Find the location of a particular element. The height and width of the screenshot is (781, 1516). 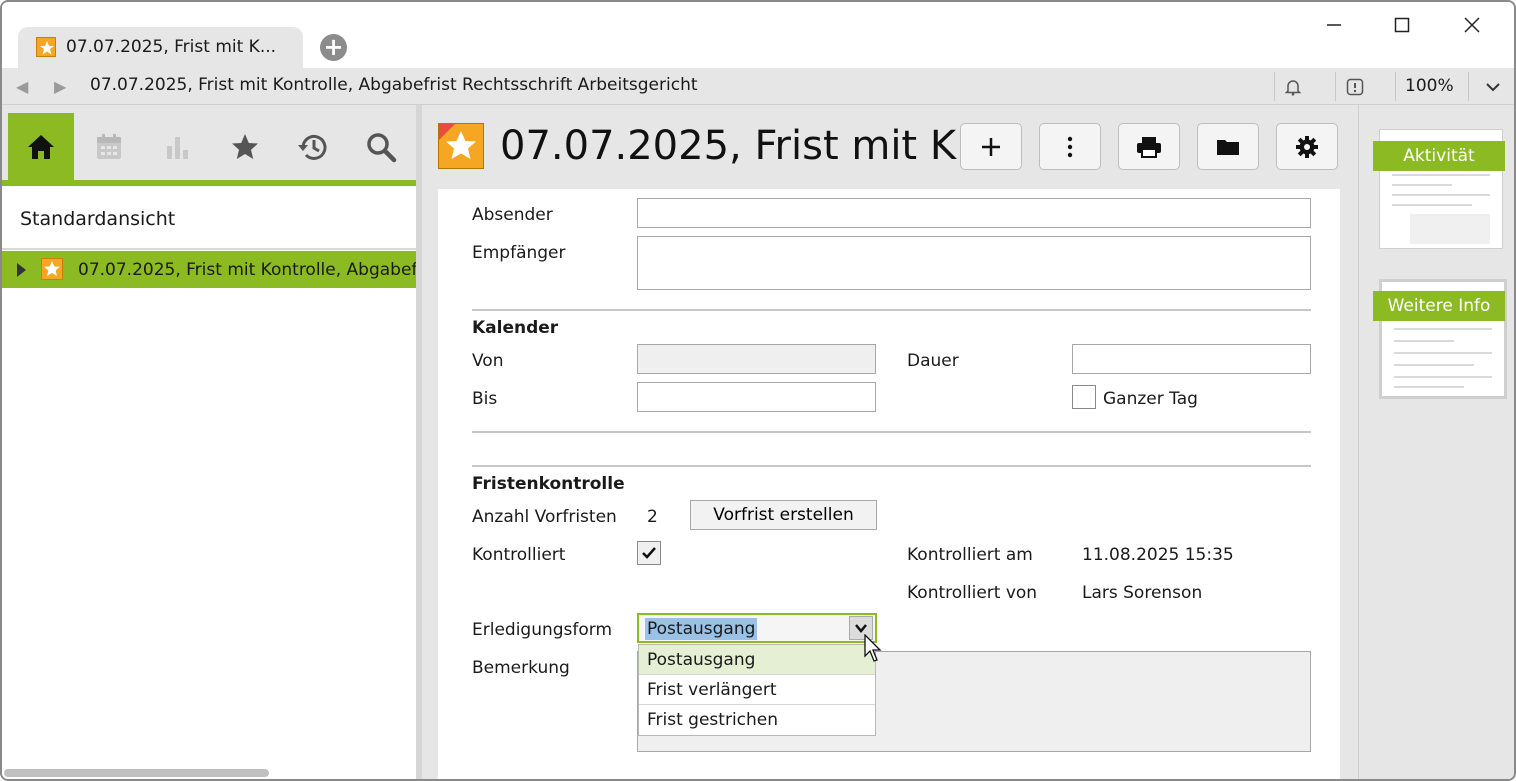

nav-bar is located at coordinates (209, 145).